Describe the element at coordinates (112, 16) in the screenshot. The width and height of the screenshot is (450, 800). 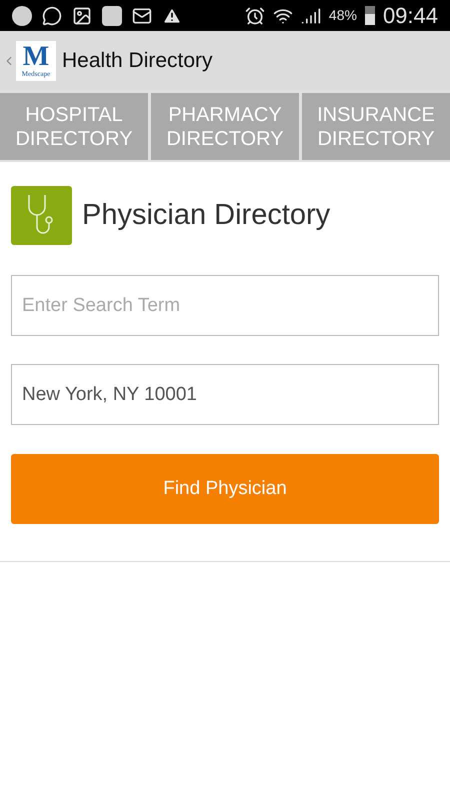
I see `app-icon` at that location.